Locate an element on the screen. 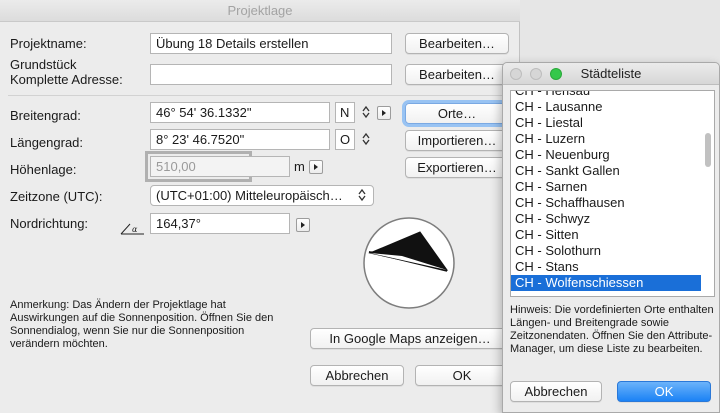 The width and height of the screenshot is (720, 413). latitude-field: 46° 54' 36.1332" is located at coordinates (240, 112).